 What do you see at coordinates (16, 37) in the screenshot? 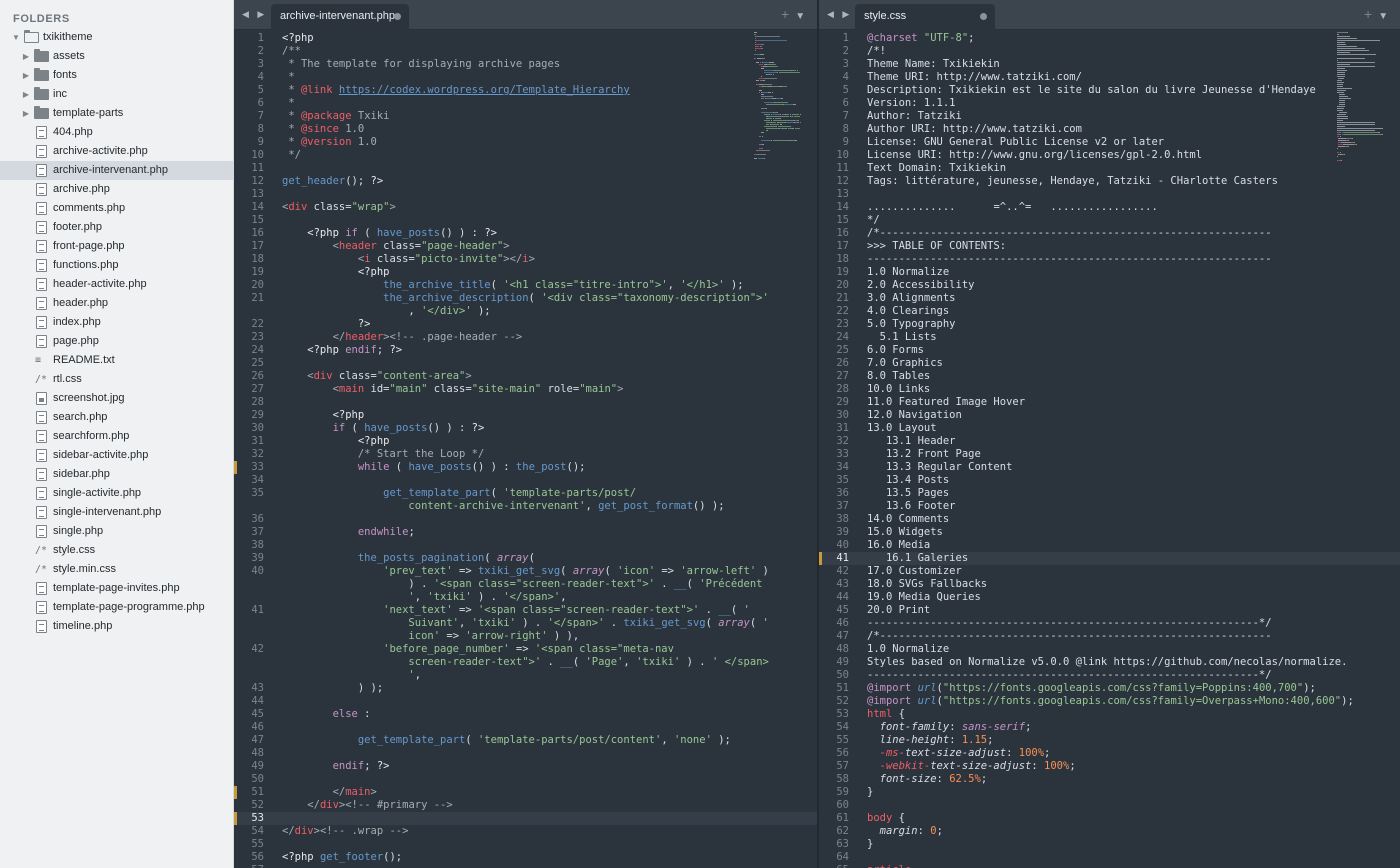
I see `expand-down-icon: ▼` at bounding box center [16, 37].